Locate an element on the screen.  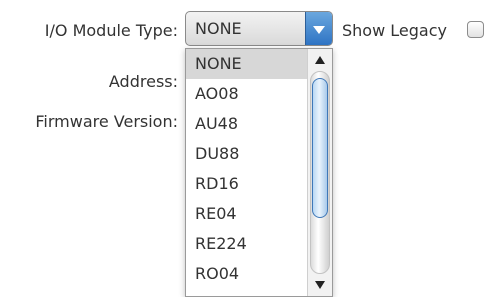
option-item: RE04 is located at coordinates (246, 214).